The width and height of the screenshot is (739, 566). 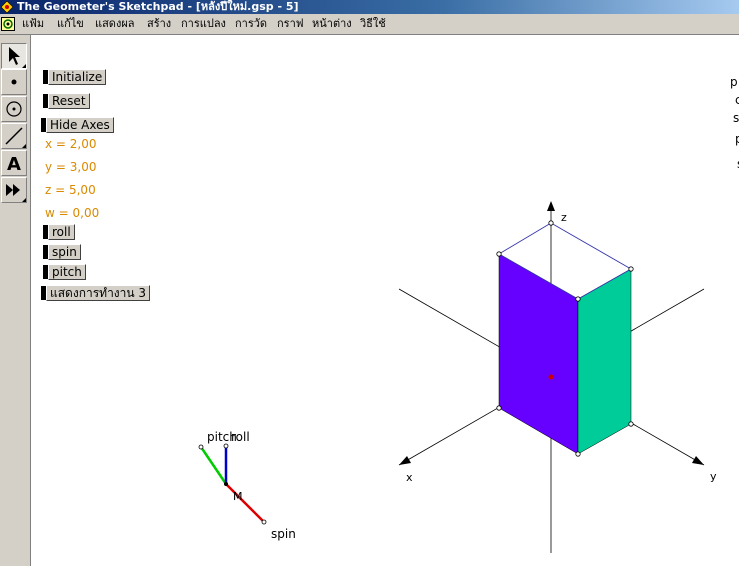 What do you see at coordinates (33, 24) in the screenshot?
I see `menu-file: แฟ้ม` at bounding box center [33, 24].